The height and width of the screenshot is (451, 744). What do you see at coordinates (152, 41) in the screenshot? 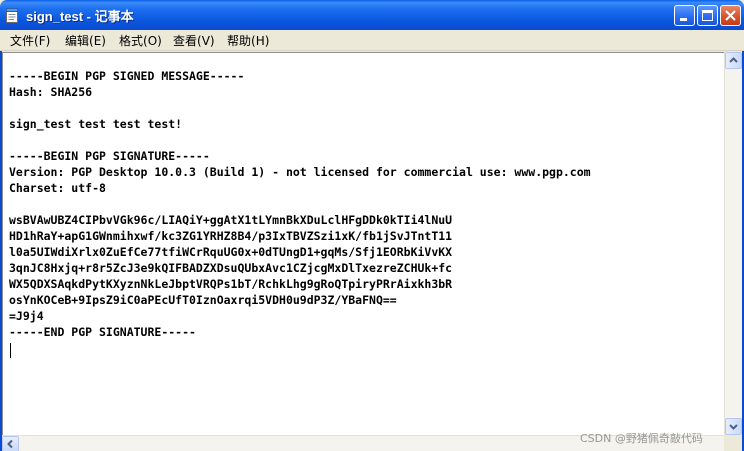
I see `menu-format-accel: (O)` at bounding box center [152, 41].